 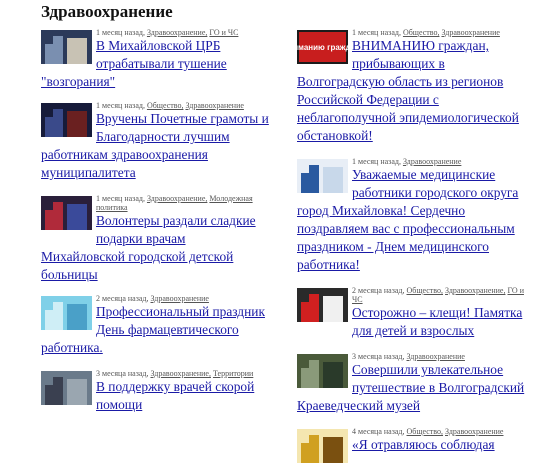 What do you see at coordinates (66, 388) in the screenshot?
I see `city-street-photo` at bounding box center [66, 388].